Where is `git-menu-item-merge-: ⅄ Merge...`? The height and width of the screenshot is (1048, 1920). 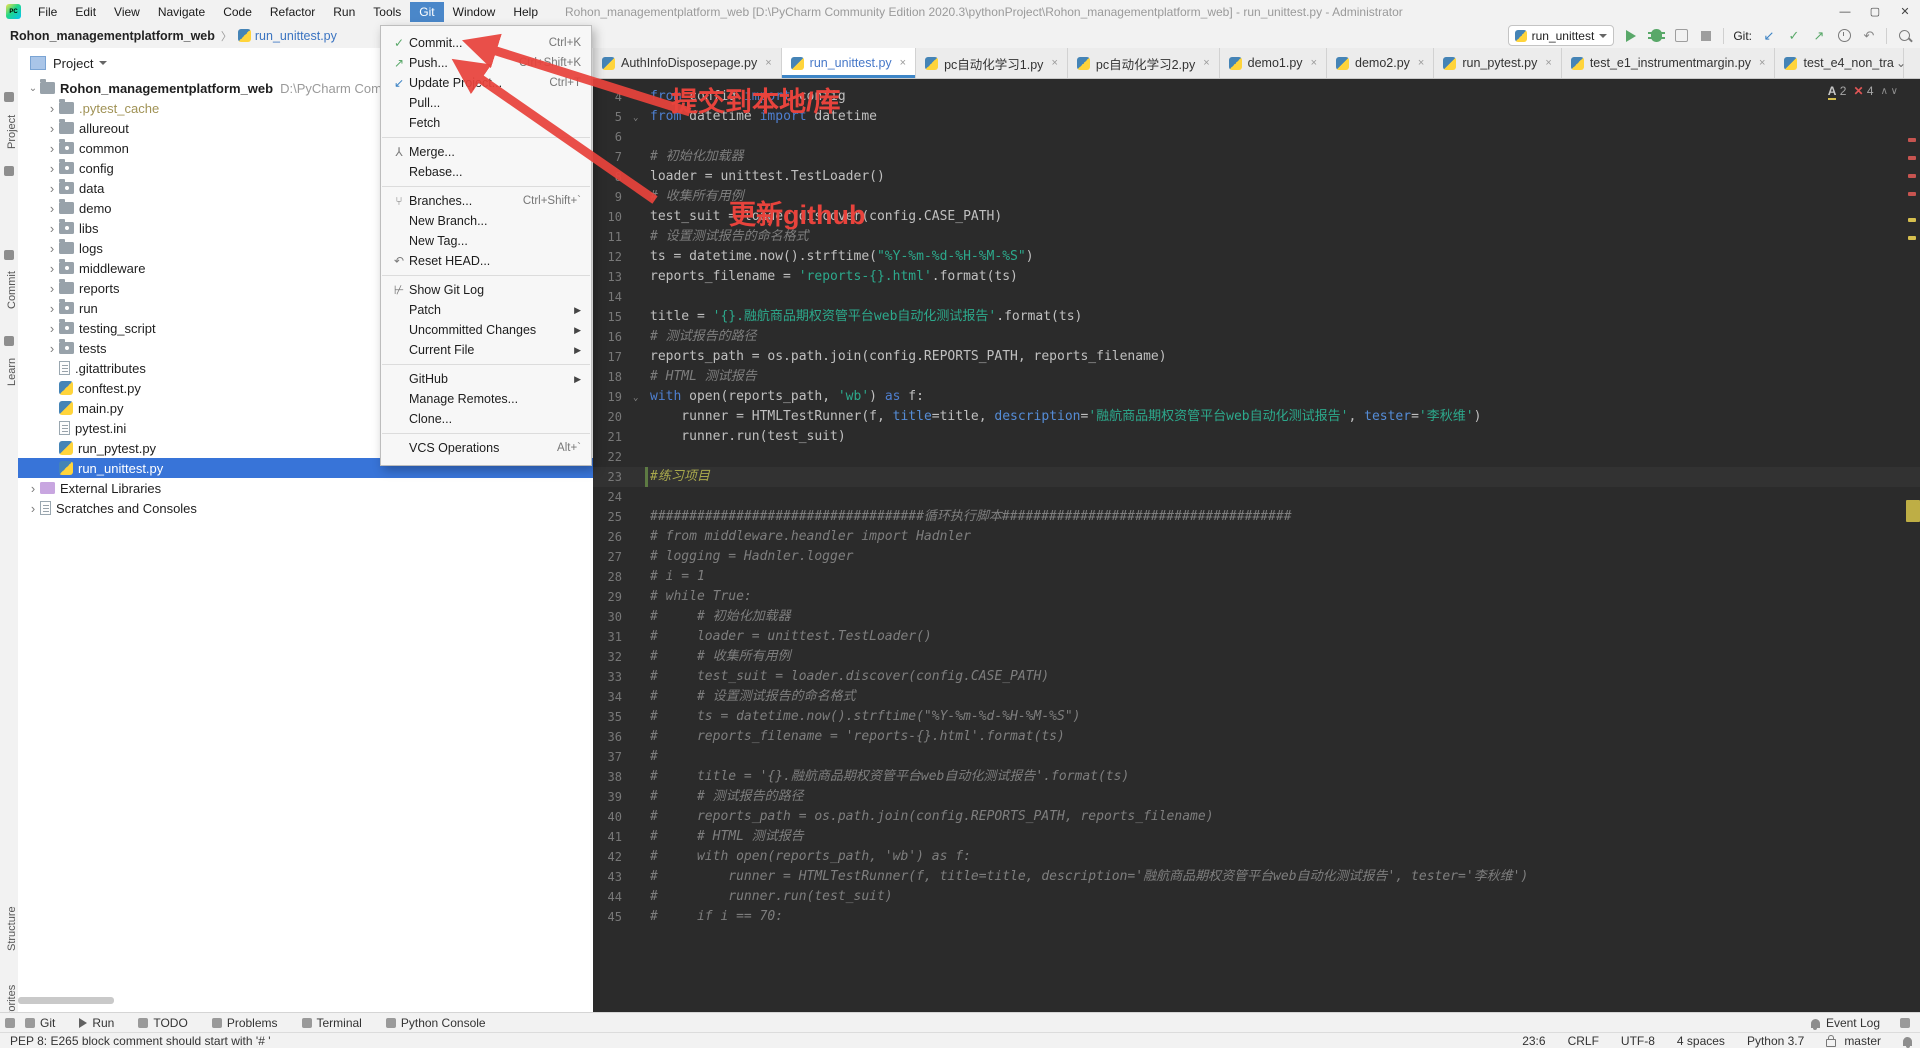
git-menu-item-merge-: ⅄ Merge... is located at coordinates (486, 152).